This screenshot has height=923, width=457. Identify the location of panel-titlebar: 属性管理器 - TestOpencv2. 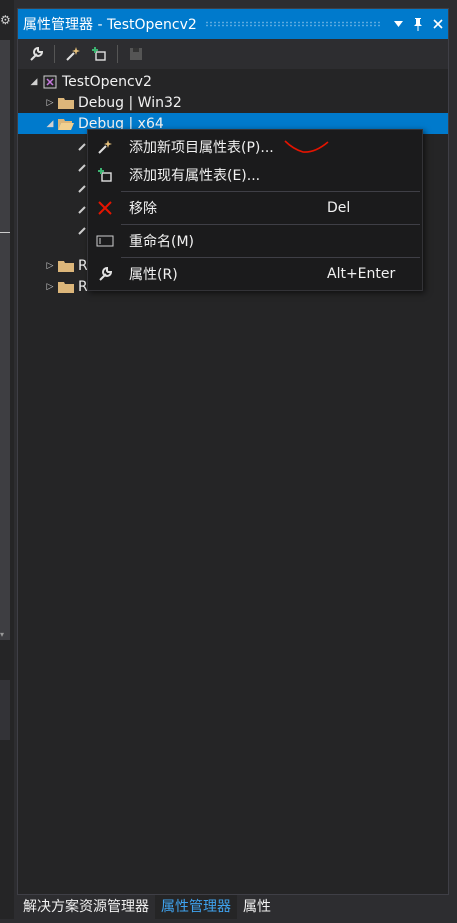
(233, 24).